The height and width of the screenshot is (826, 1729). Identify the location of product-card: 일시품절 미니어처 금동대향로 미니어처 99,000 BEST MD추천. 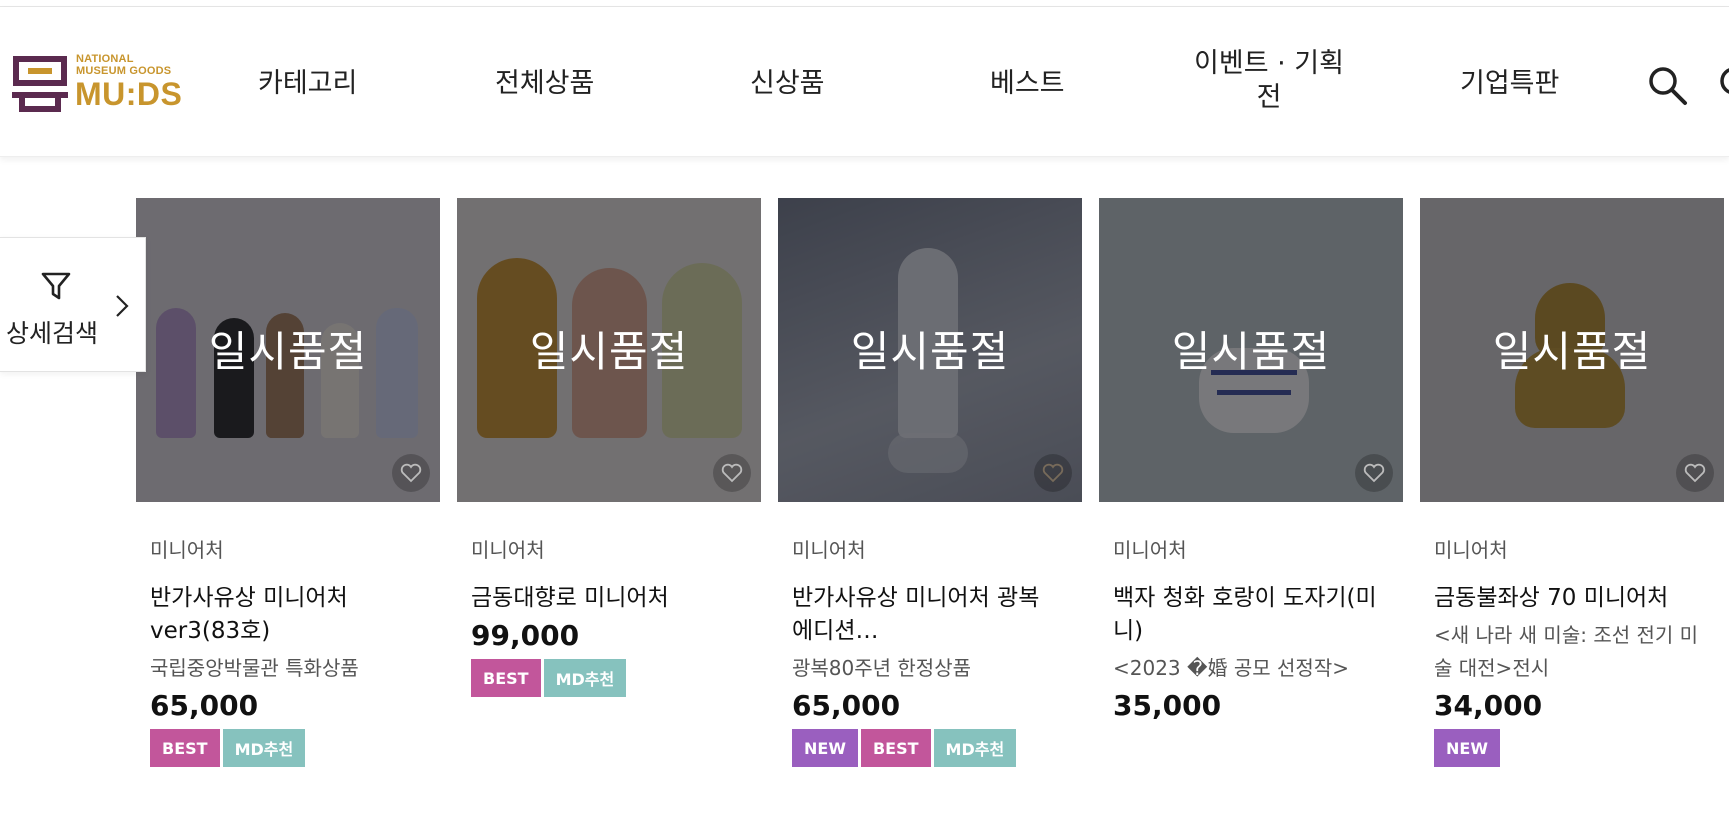
(609, 447).